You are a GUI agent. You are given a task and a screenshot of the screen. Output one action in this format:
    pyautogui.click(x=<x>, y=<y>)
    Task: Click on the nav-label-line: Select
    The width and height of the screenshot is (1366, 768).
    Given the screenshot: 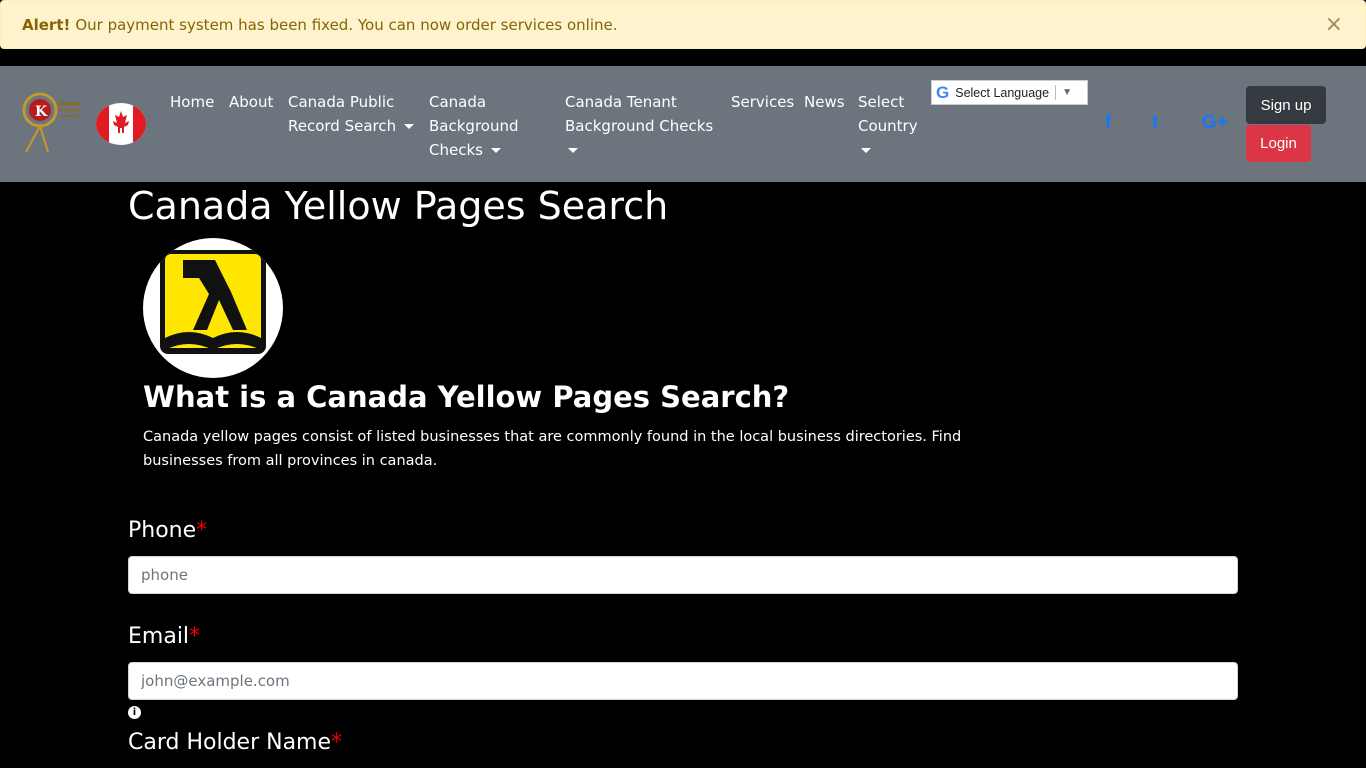 What is the action you would take?
    pyautogui.click(x=881, y=102)
    